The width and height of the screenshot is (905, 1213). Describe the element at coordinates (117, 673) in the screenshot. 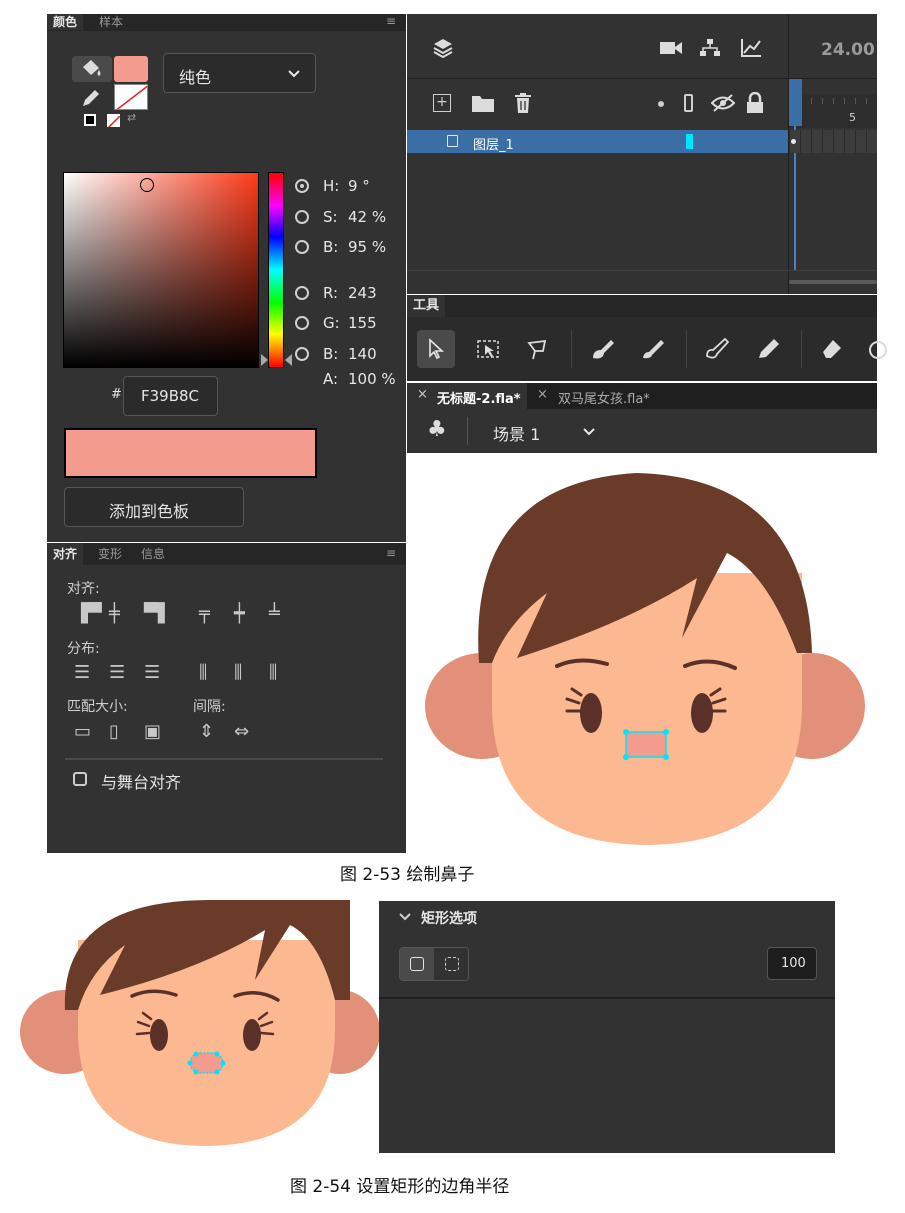

I see `distribute-vertical-center-icon: ☰` at that location.